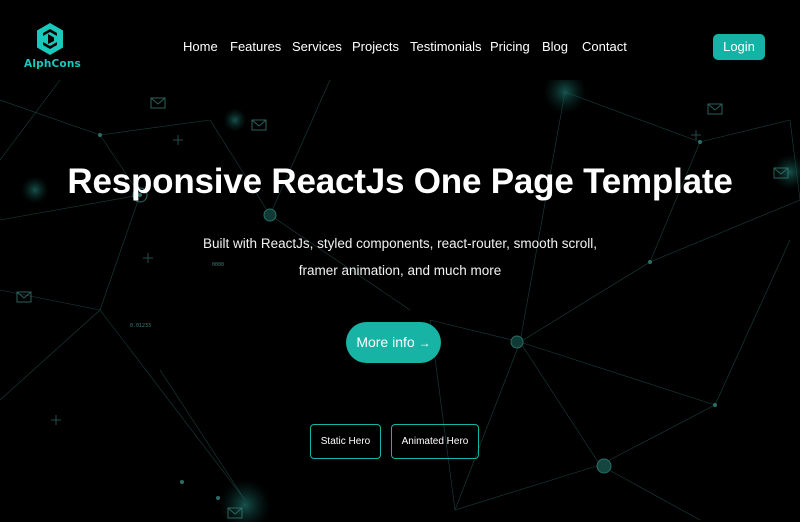 The image size is (800, 522). What do you see at coordinates (446, 46) in the screenshot?
I see `nav-item-testimonials: Testimonials` at bounding box center [446, 46].